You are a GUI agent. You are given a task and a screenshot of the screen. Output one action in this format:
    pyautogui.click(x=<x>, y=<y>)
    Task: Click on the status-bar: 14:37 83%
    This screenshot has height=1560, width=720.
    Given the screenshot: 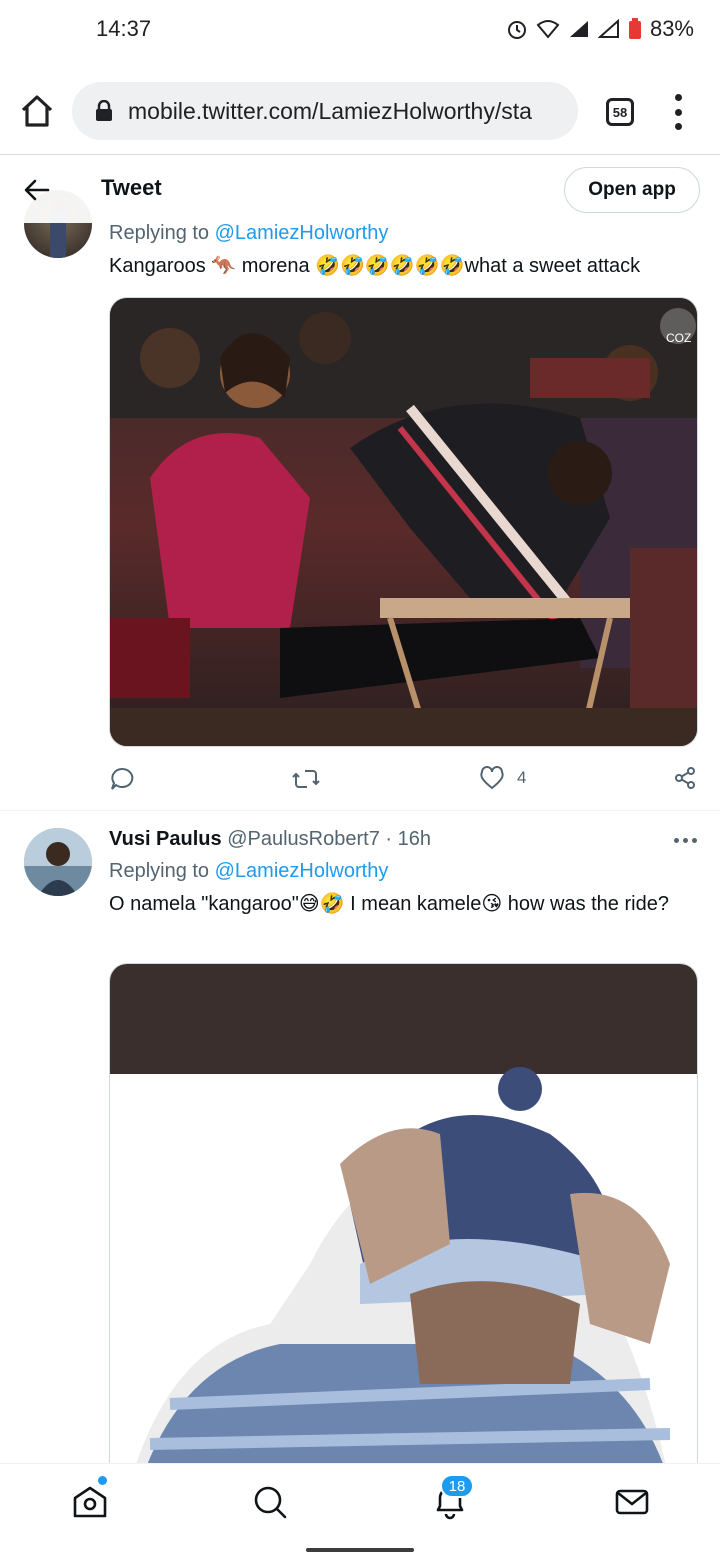 What is the action you would take?
    pyautogui.click(x=360, y=30)
    